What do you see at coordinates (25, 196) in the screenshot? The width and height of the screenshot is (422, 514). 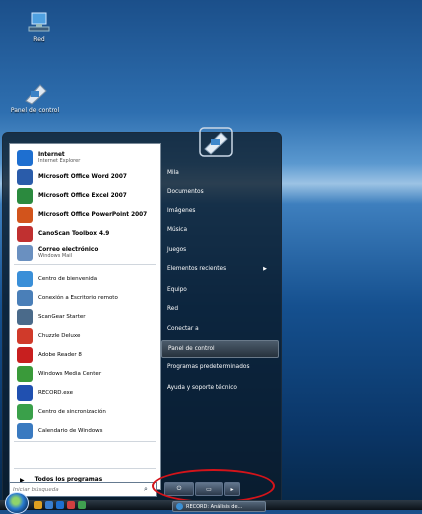 I see `excel-icon` at bounding box center [25, 196].